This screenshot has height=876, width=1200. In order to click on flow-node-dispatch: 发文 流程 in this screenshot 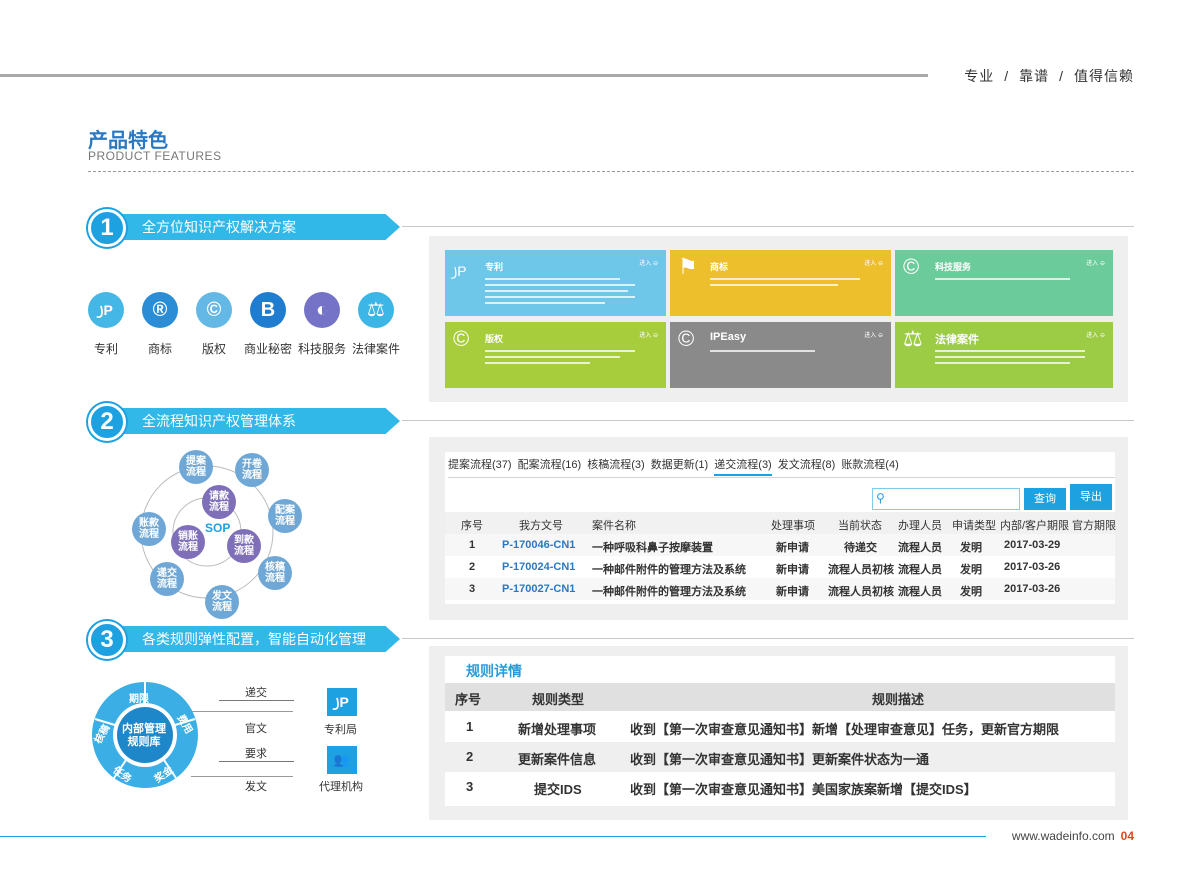, I will do `click(222, 602)`.